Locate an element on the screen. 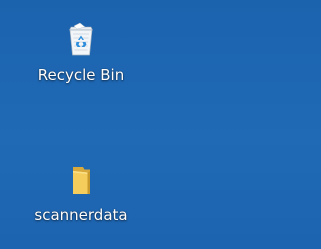 This screenshot has width=321, height=249. desktop-icon-label: scannerdata is located at coordinates (81, 215).